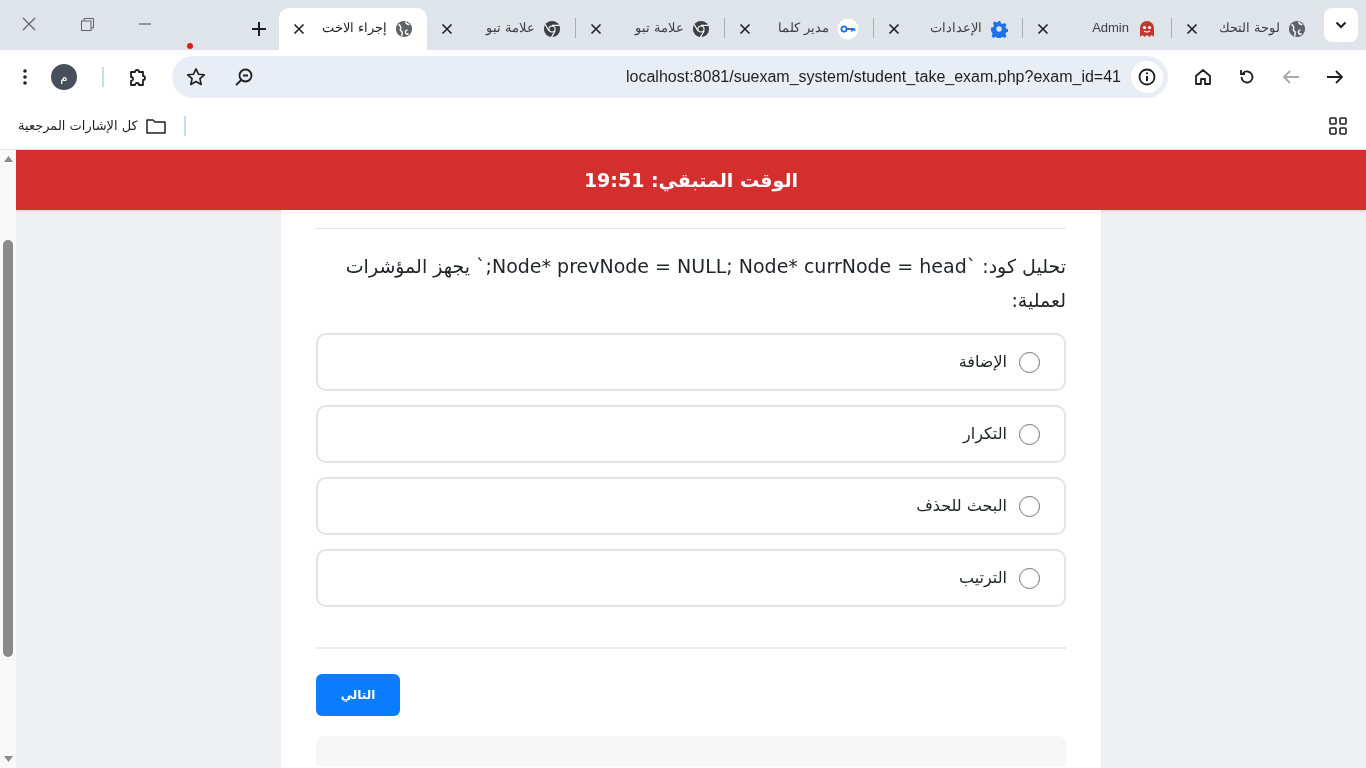 This screenshot has height=768, width=1366. I want to click on zoom-out-icon, so click(244, 76).